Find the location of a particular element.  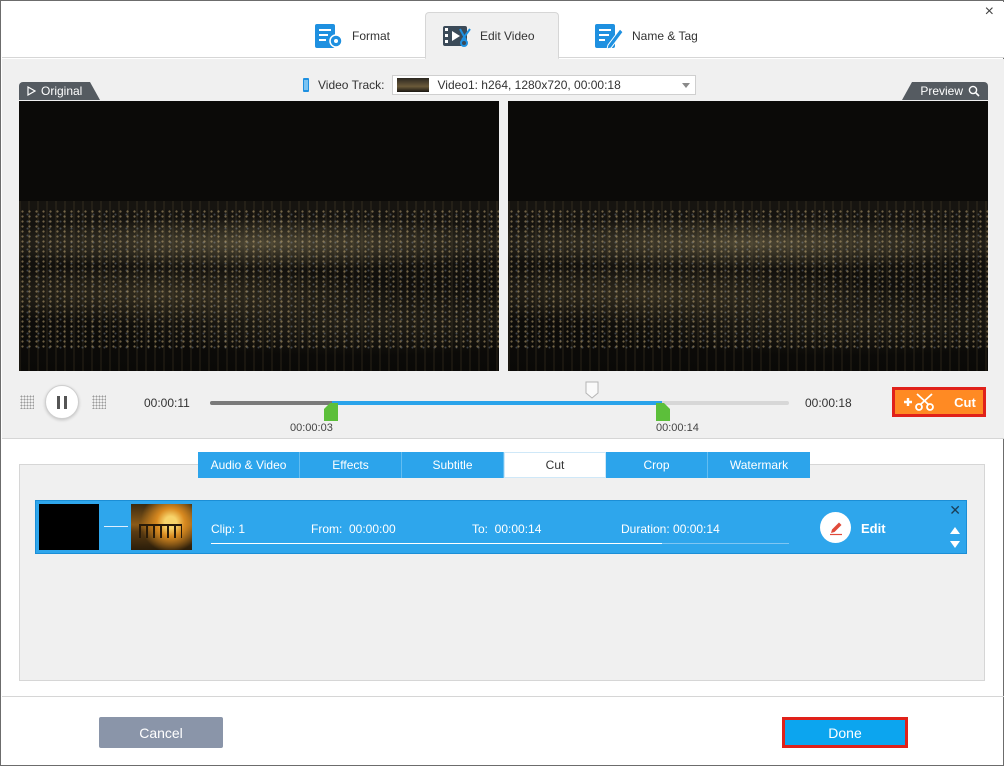

total-time: 00:00:18 is located at coordinates (828, 403).